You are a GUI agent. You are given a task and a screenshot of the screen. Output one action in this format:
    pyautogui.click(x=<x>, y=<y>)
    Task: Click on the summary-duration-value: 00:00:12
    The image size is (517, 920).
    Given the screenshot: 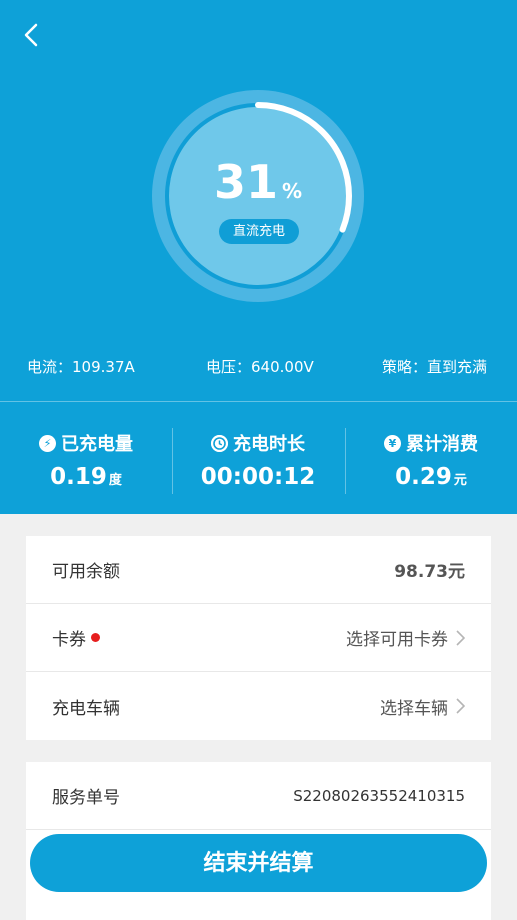 What is the action you would take?
    pyautogui.click(x=258, y=477)
    